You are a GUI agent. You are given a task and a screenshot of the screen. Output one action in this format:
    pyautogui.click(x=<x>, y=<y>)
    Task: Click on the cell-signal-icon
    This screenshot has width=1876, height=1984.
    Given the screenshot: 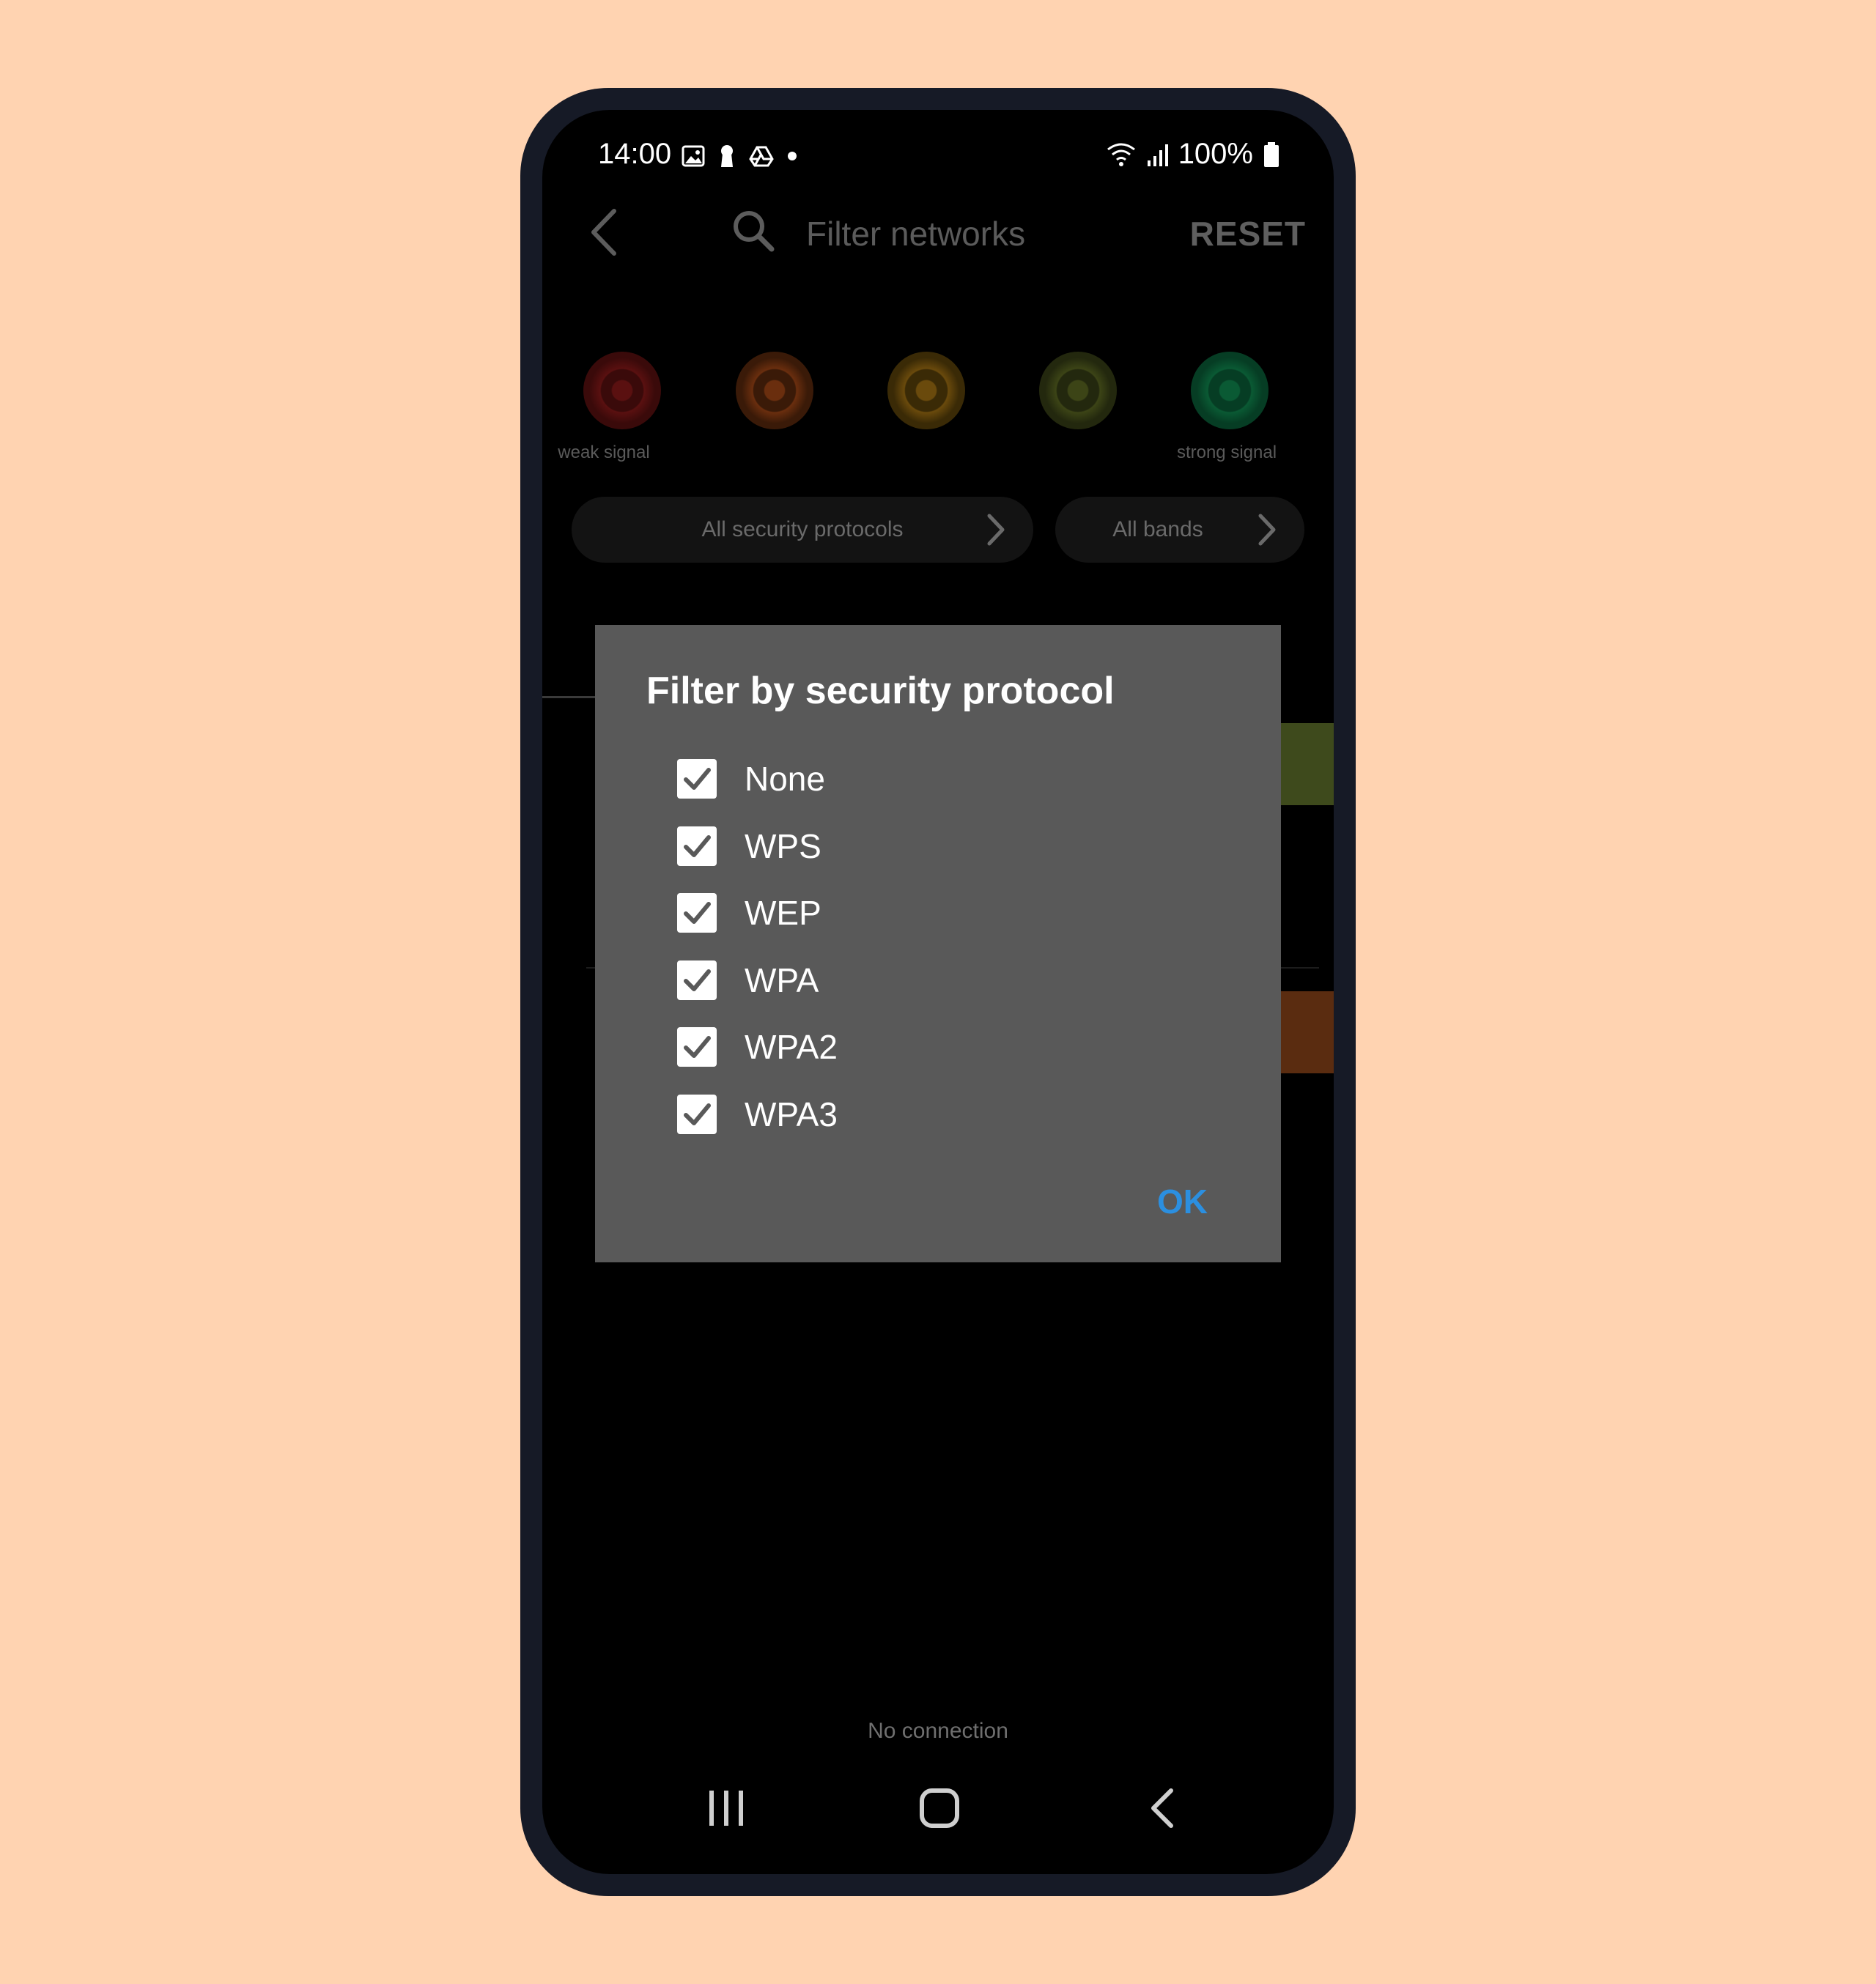 What is the action you would take?
    pyautogui.click(x=1157, y=155)
    